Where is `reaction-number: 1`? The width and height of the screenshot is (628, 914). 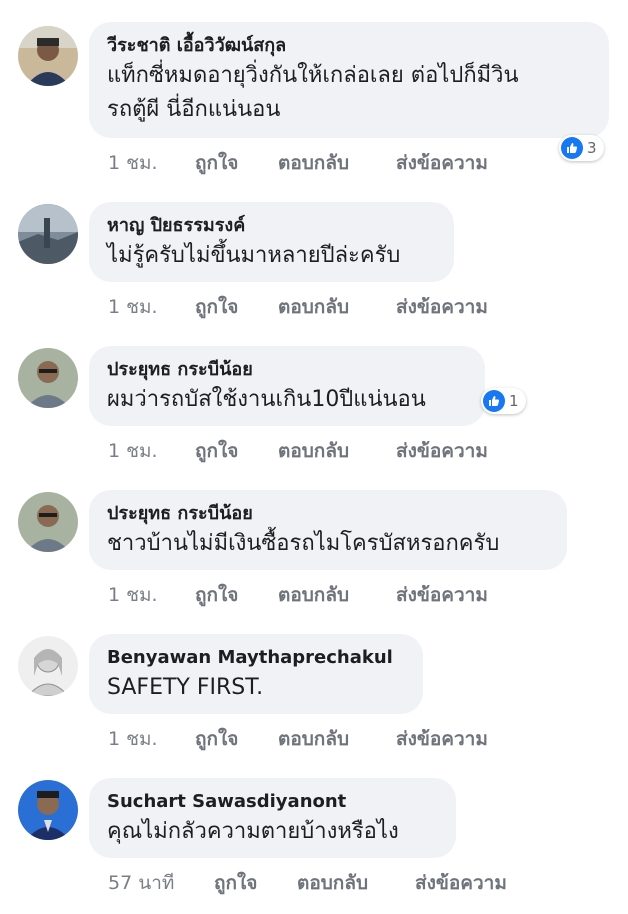
reaction-number: 1 is located at coordinates (514, 401).